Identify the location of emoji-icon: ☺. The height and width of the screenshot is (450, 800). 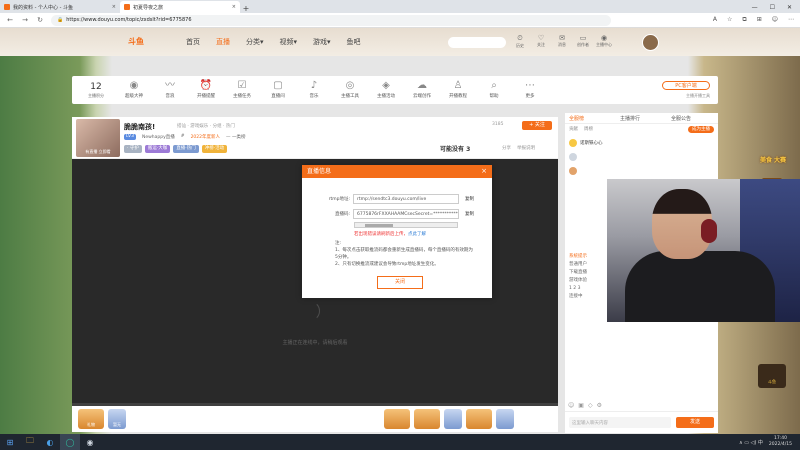
(571, 405).